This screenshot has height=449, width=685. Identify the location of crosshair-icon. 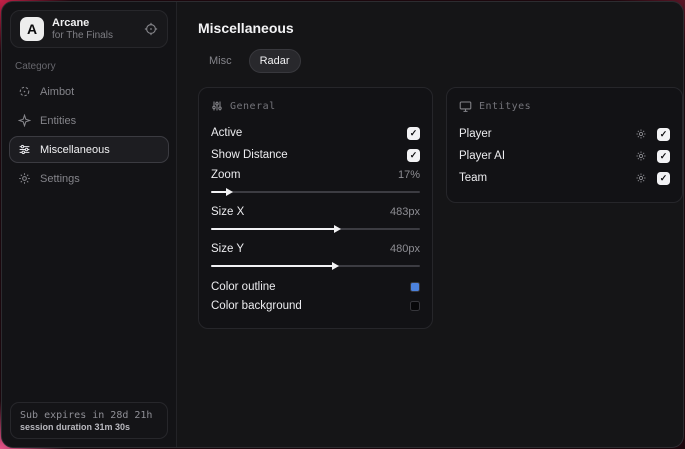
(24, 91).